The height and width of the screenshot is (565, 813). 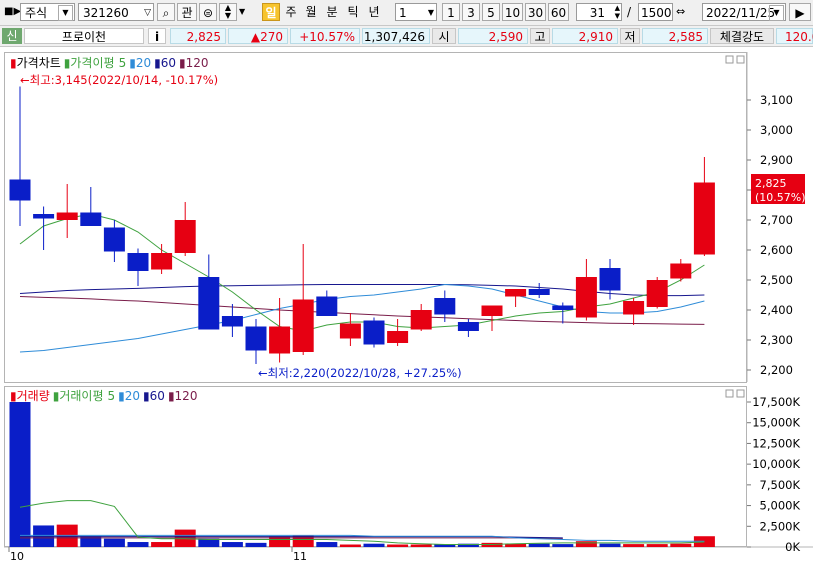 I want to click on volume-tick-label: 7,500K, so click(x=780, y=485).